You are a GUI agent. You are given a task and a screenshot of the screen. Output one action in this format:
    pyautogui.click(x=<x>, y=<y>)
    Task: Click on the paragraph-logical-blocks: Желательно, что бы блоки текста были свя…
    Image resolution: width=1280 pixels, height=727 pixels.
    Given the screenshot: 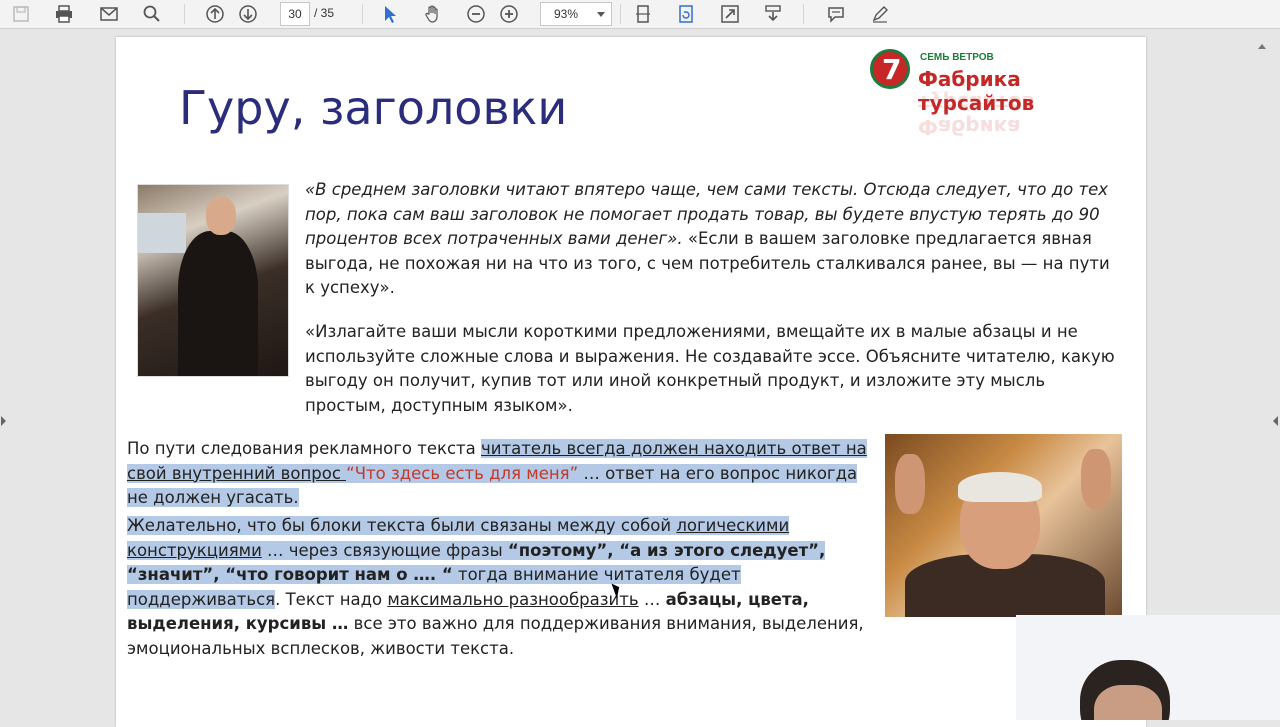 What is the action you would take?
    pyautogui.click(x=495, y=587)
    